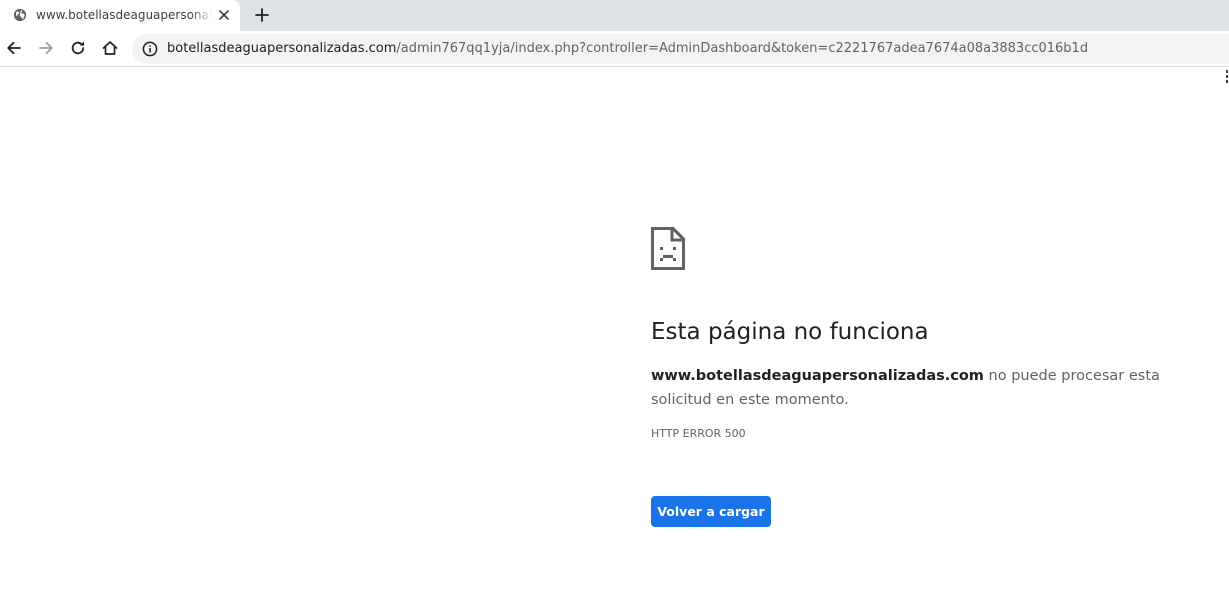 This screenshot has width=1229, height=607. I want to click on close-icon, so click(224, 15).